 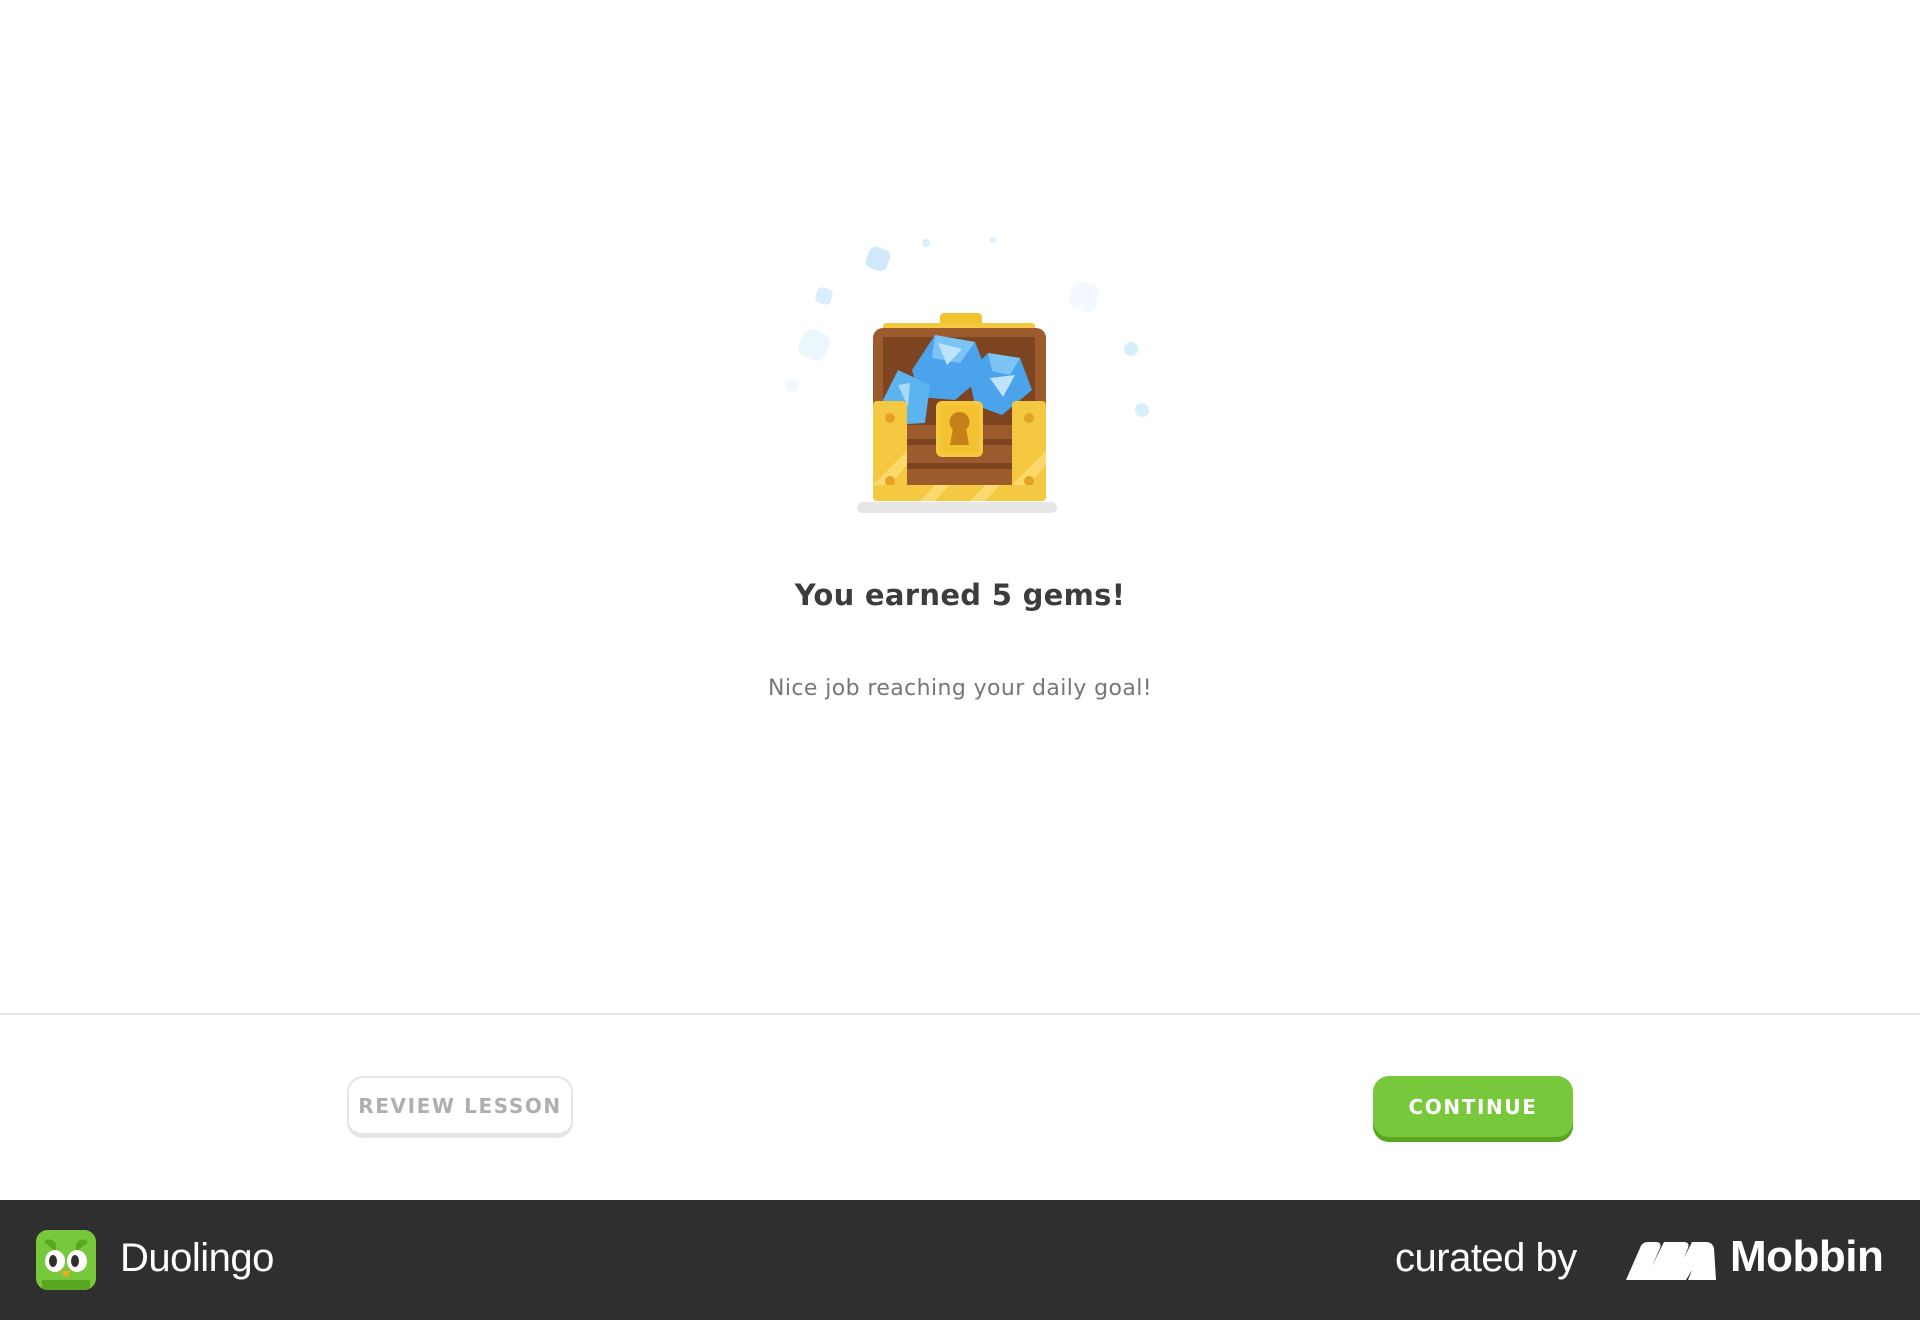 I want to click on reward-subtitle: Nice job reaching your daily goal!, so click(x=960, y=688).